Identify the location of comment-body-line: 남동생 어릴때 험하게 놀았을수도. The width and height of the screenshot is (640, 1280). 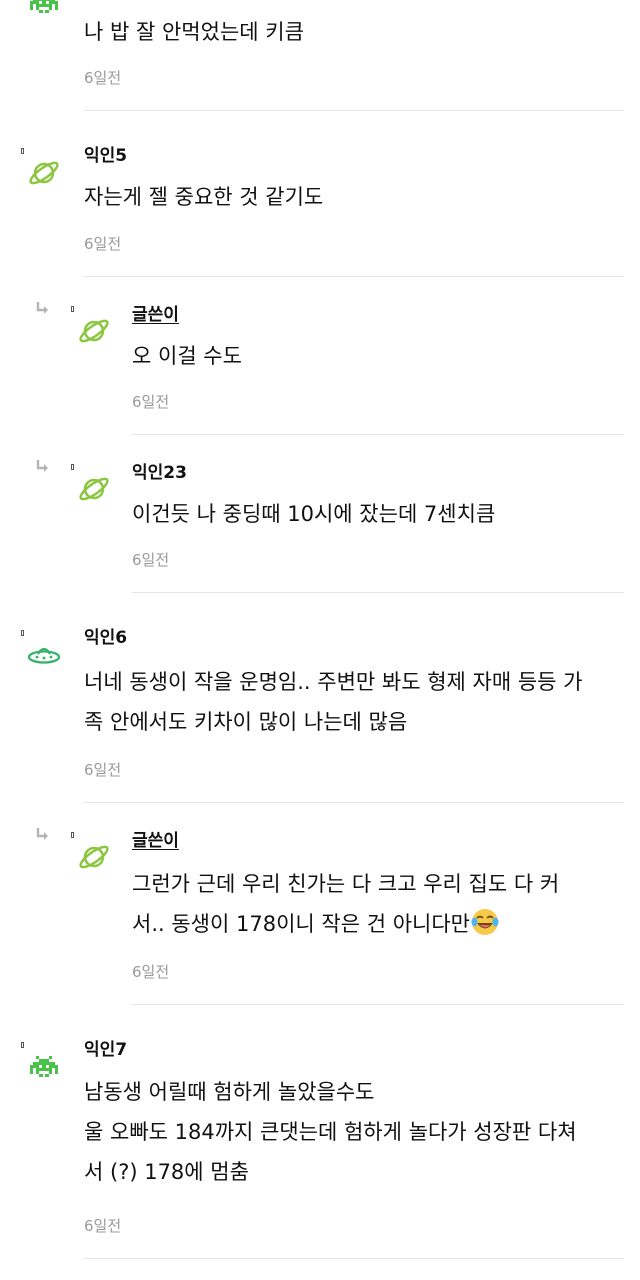
(229, 1092).